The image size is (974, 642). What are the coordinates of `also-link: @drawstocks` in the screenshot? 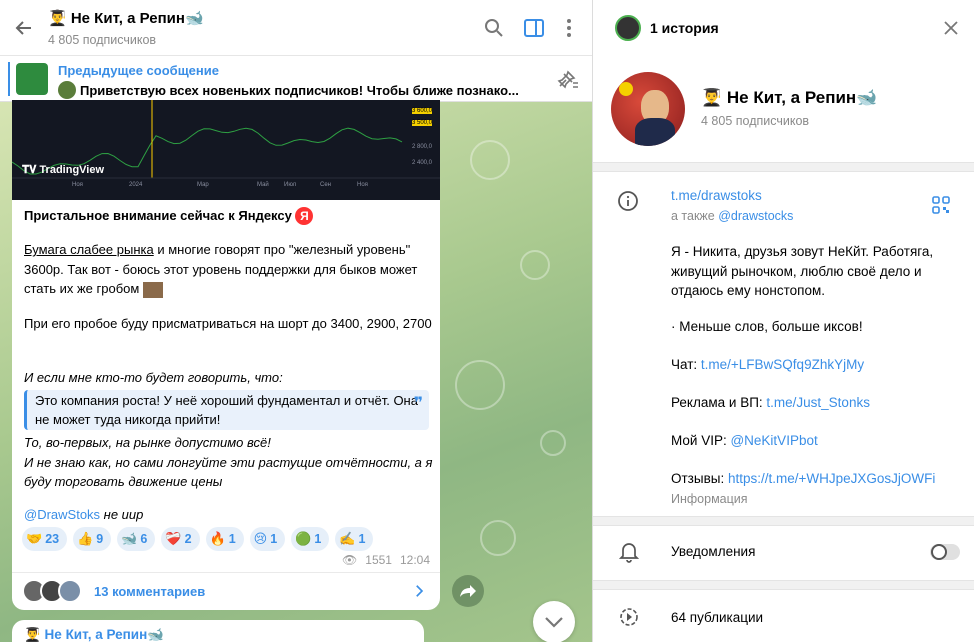 It's located at (755, 216).